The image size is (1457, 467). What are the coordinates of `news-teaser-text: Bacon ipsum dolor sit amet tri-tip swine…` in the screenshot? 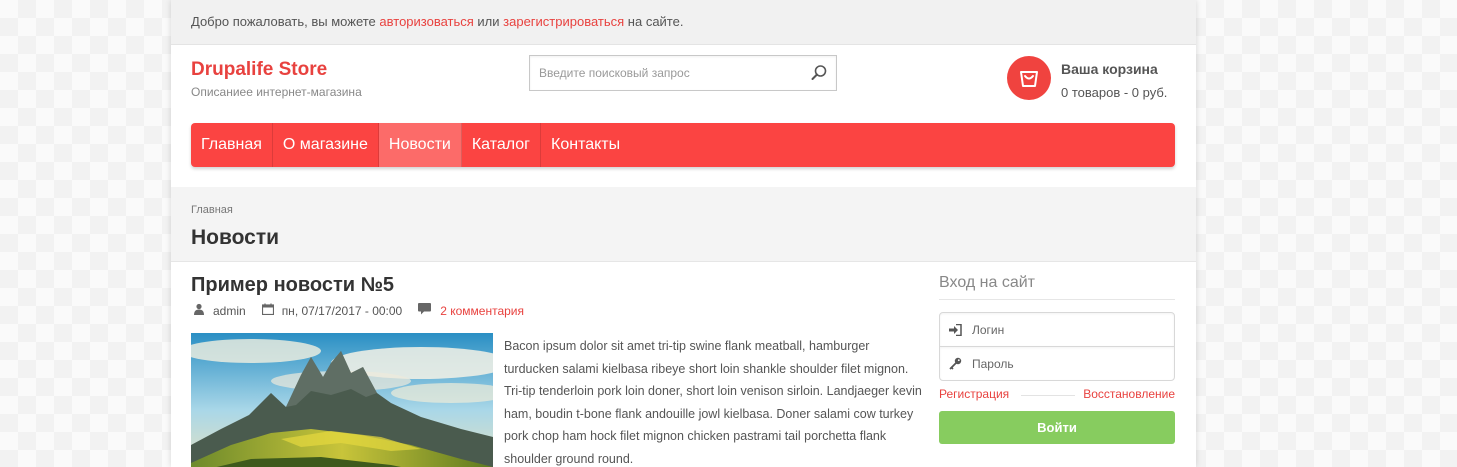 It's located at (713, 402).